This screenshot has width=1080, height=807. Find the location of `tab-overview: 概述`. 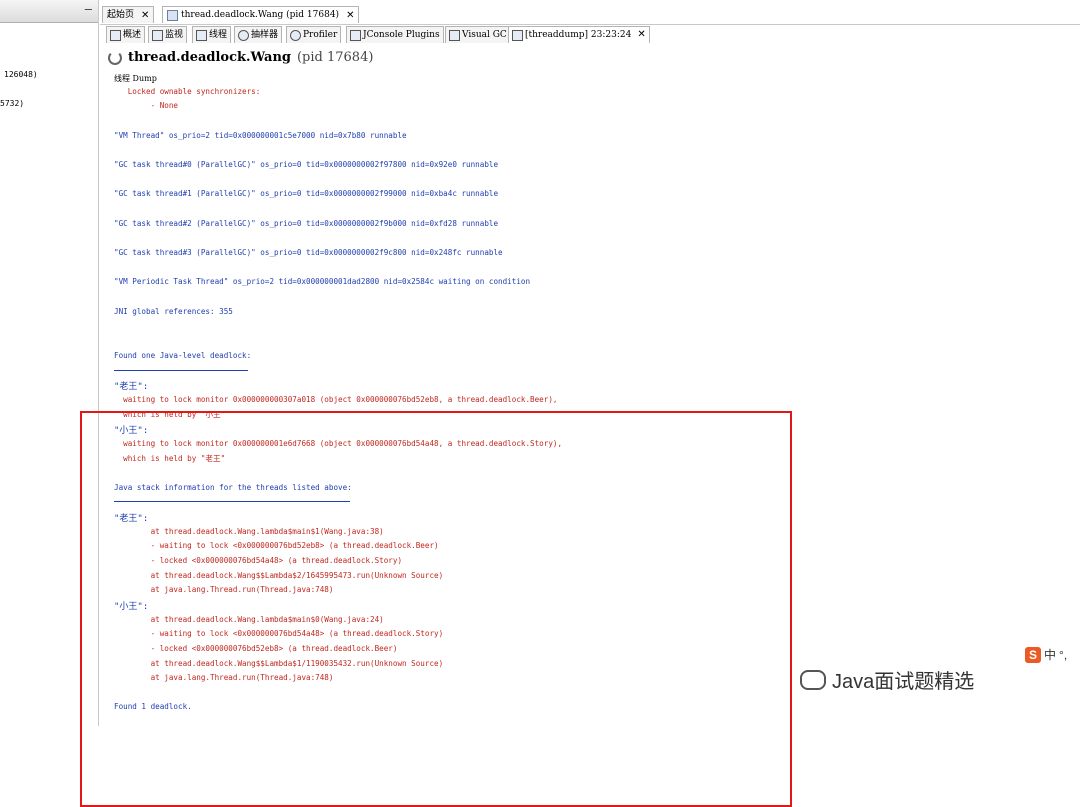

tab-overview: 概述 is located at coordinates (126, 34).